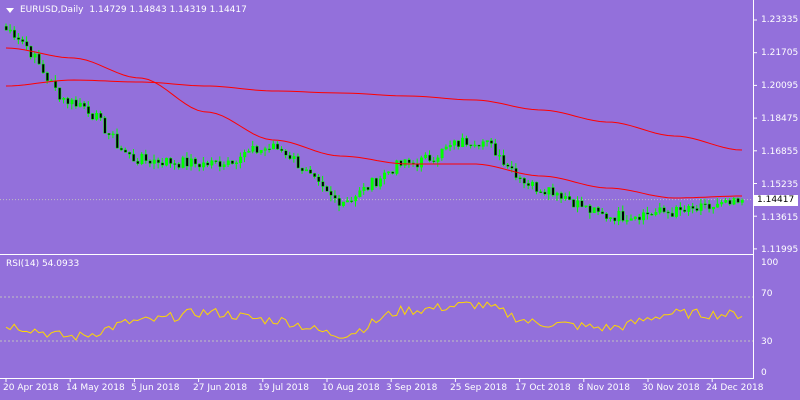  What do you see at coordinates (604, 388) in the screenshot?
I see `date-tick: 8 Nov 2018` at bounding box center [604, 388].